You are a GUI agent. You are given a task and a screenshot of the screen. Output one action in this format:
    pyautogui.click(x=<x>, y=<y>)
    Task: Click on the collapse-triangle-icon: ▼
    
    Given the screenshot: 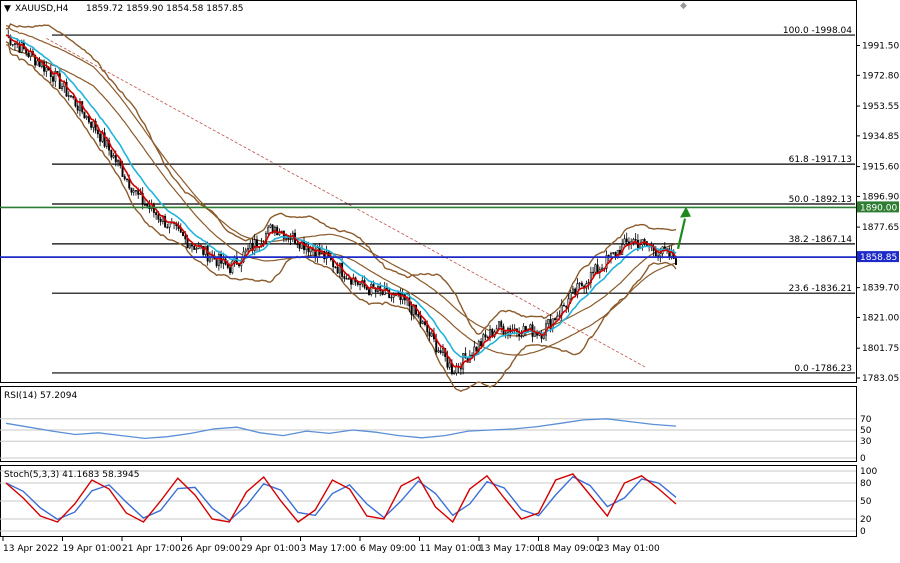 What is the action you would take?
    pyautogui.click(x=7, y=9)
    